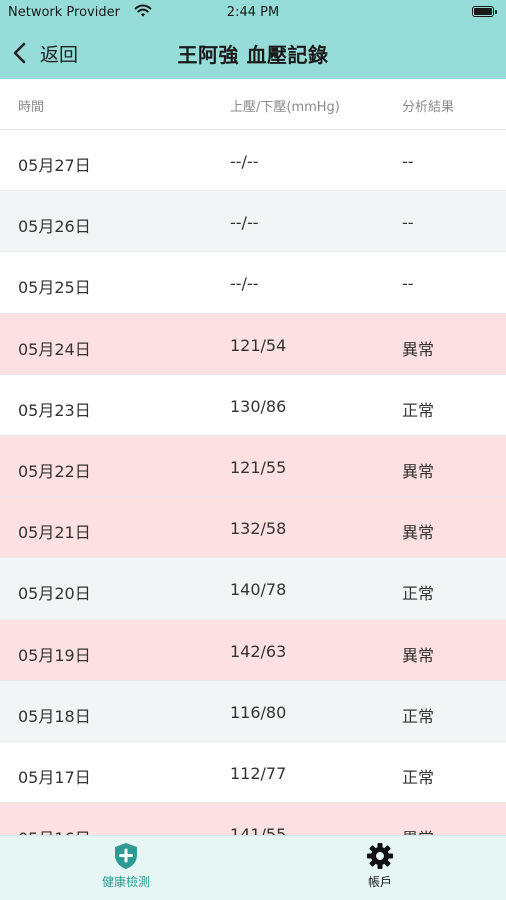 This screenshot has width=506, height=900. Describe the element at coordinates (253, 55) in the screenshot. I see `page-title: 王阿強 血壓記錄` at that location.